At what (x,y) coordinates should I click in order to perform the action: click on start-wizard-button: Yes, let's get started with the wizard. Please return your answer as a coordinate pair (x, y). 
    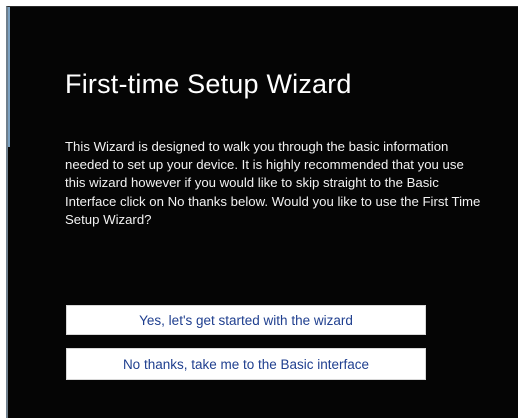
    Looking at the image, I should click on (246, 320).